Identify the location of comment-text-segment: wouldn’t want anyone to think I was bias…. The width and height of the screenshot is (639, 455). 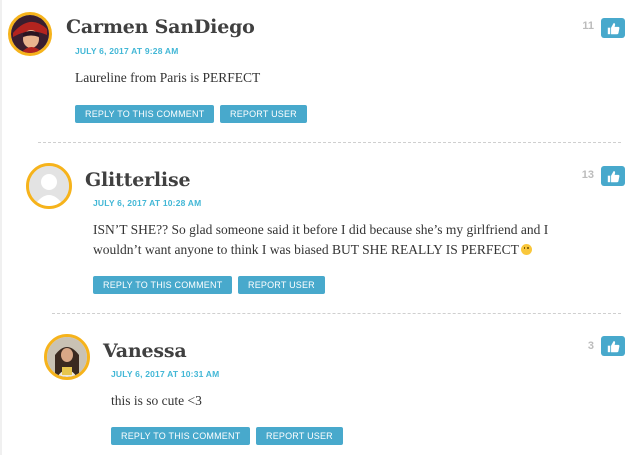
(306, 249).